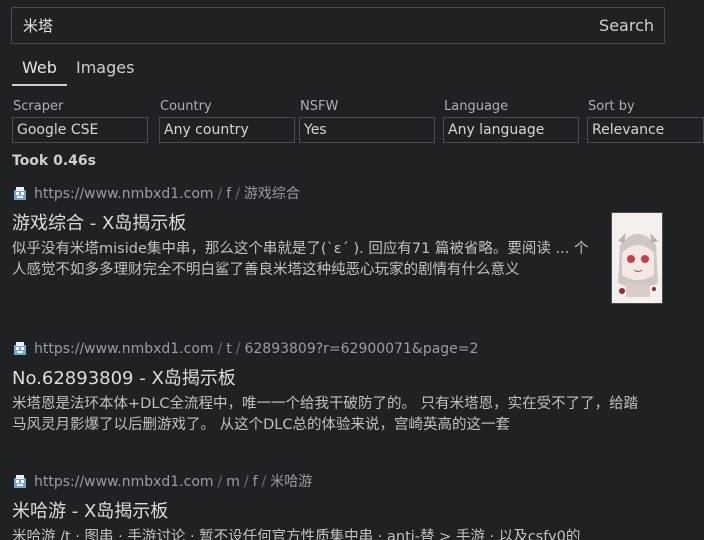  What do you see at coordinates (54, 161) in the screenshot?
I see `search-time: Took 0.46s` at bounding box center [54, 161].